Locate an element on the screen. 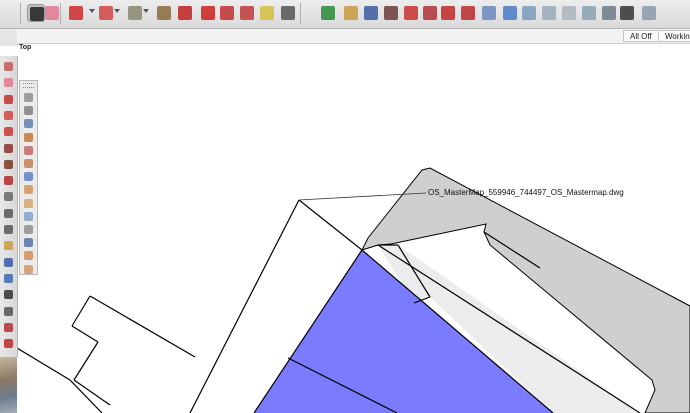  offset-icon is located at coordinates (8, 181).